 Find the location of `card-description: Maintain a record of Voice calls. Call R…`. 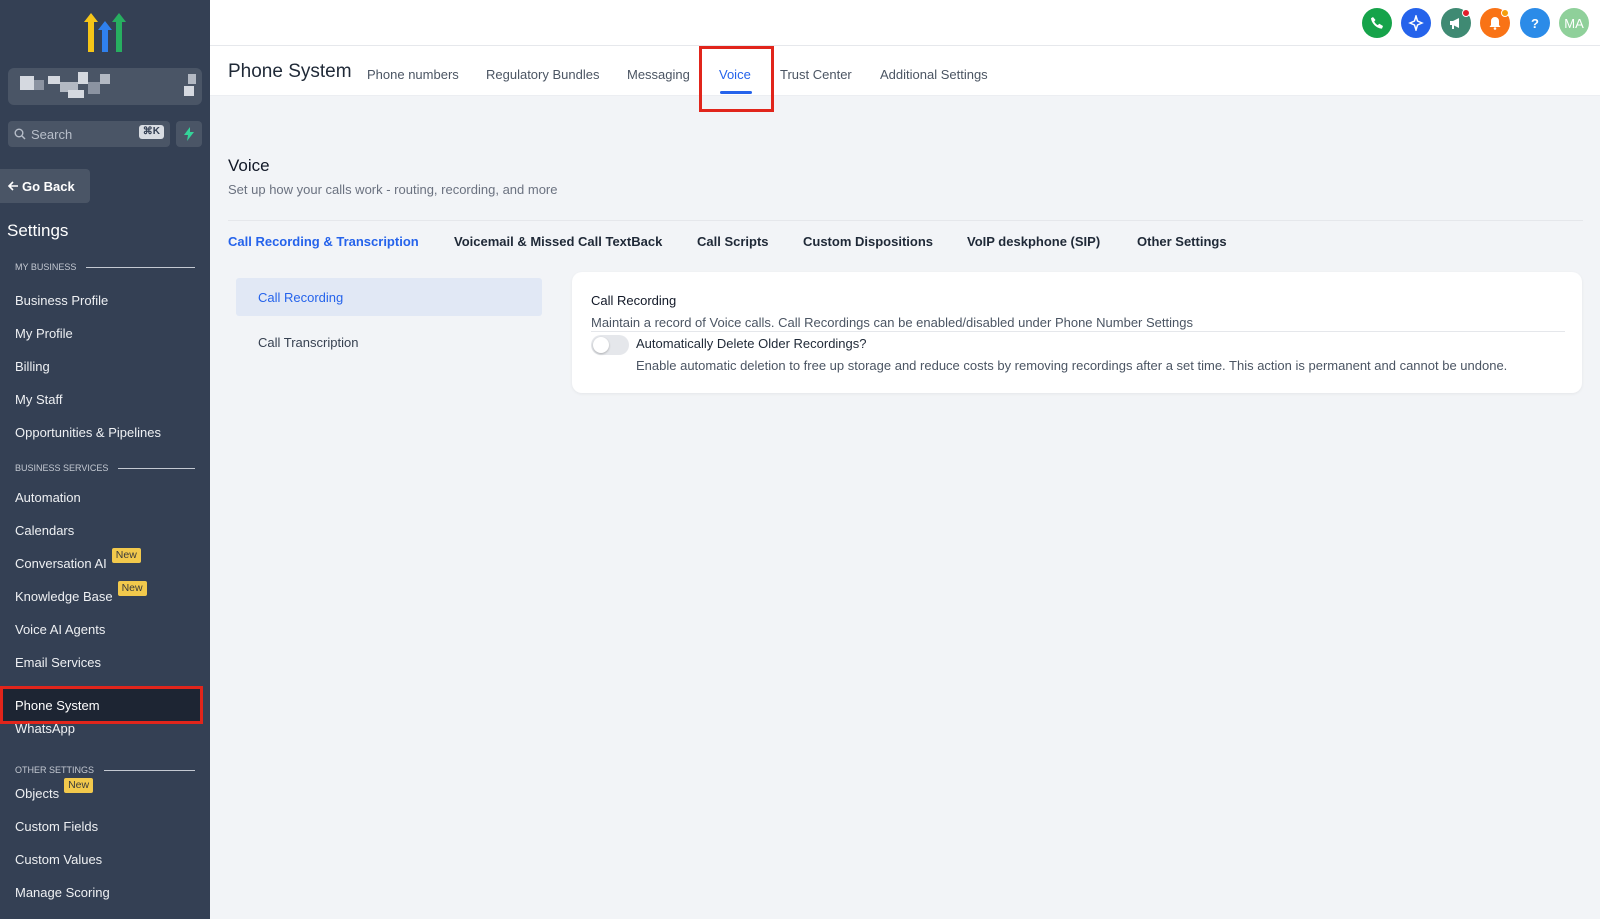

card-description: Maintain a record of Voice calls. Call R… is located at coordinates (892, 322).